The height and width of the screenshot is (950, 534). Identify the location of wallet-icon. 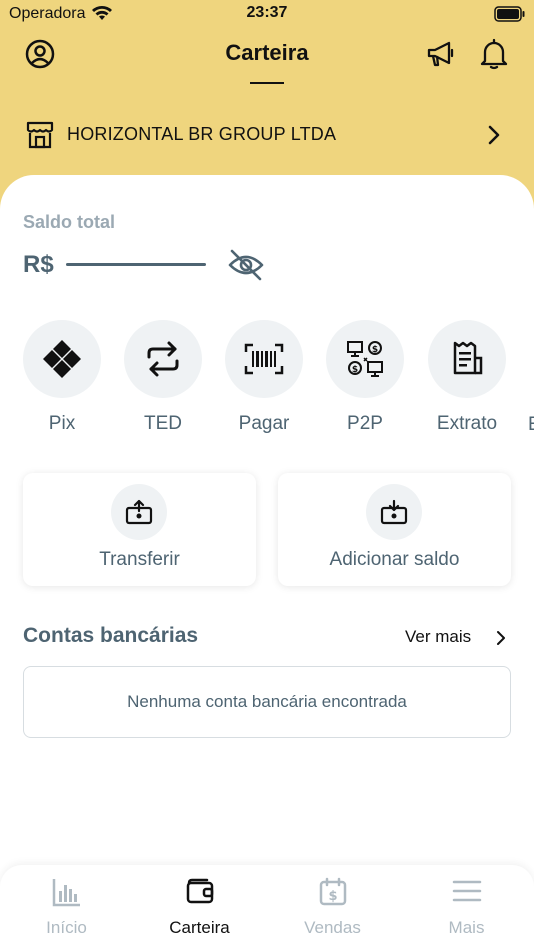
(199, 891).